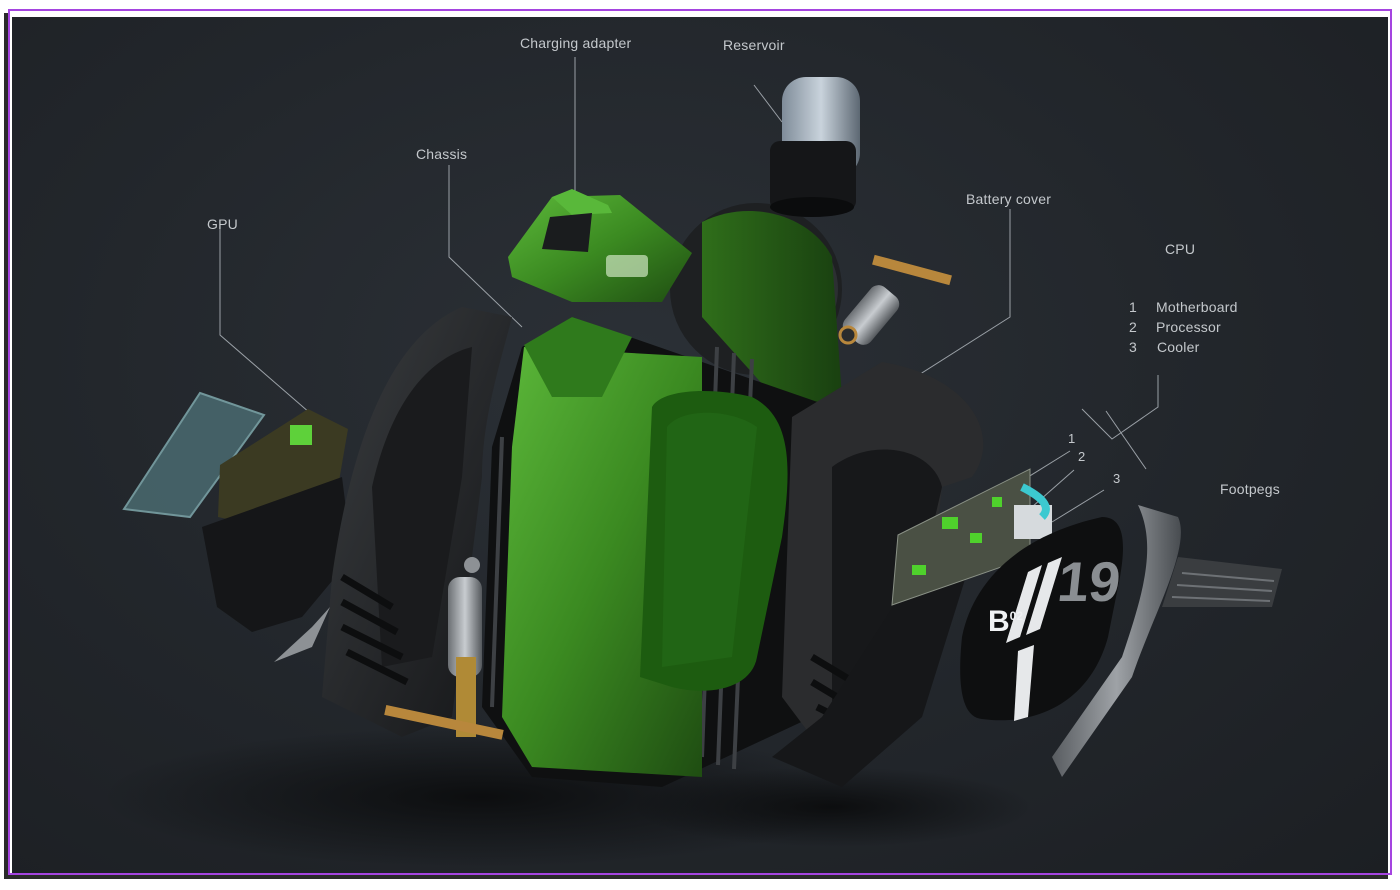  Describe the element at coordinates (301, 435) in the screenshot. I see `gpu-chip` at that location.